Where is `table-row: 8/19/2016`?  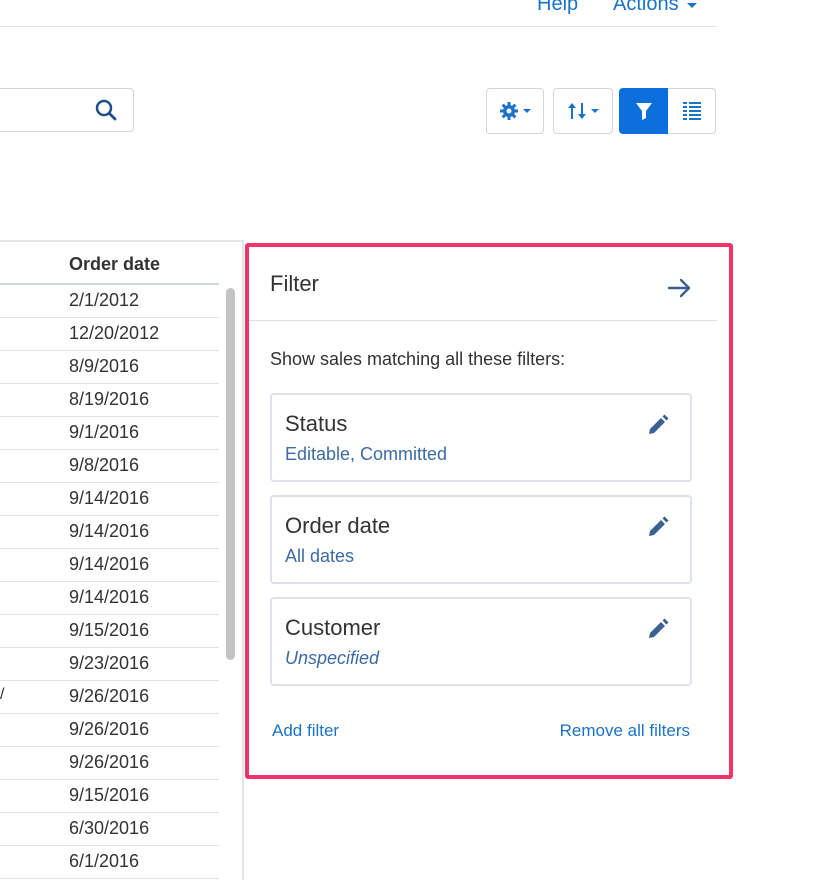 table-row: 8/19/2016 is located at coordinates (109, 400).